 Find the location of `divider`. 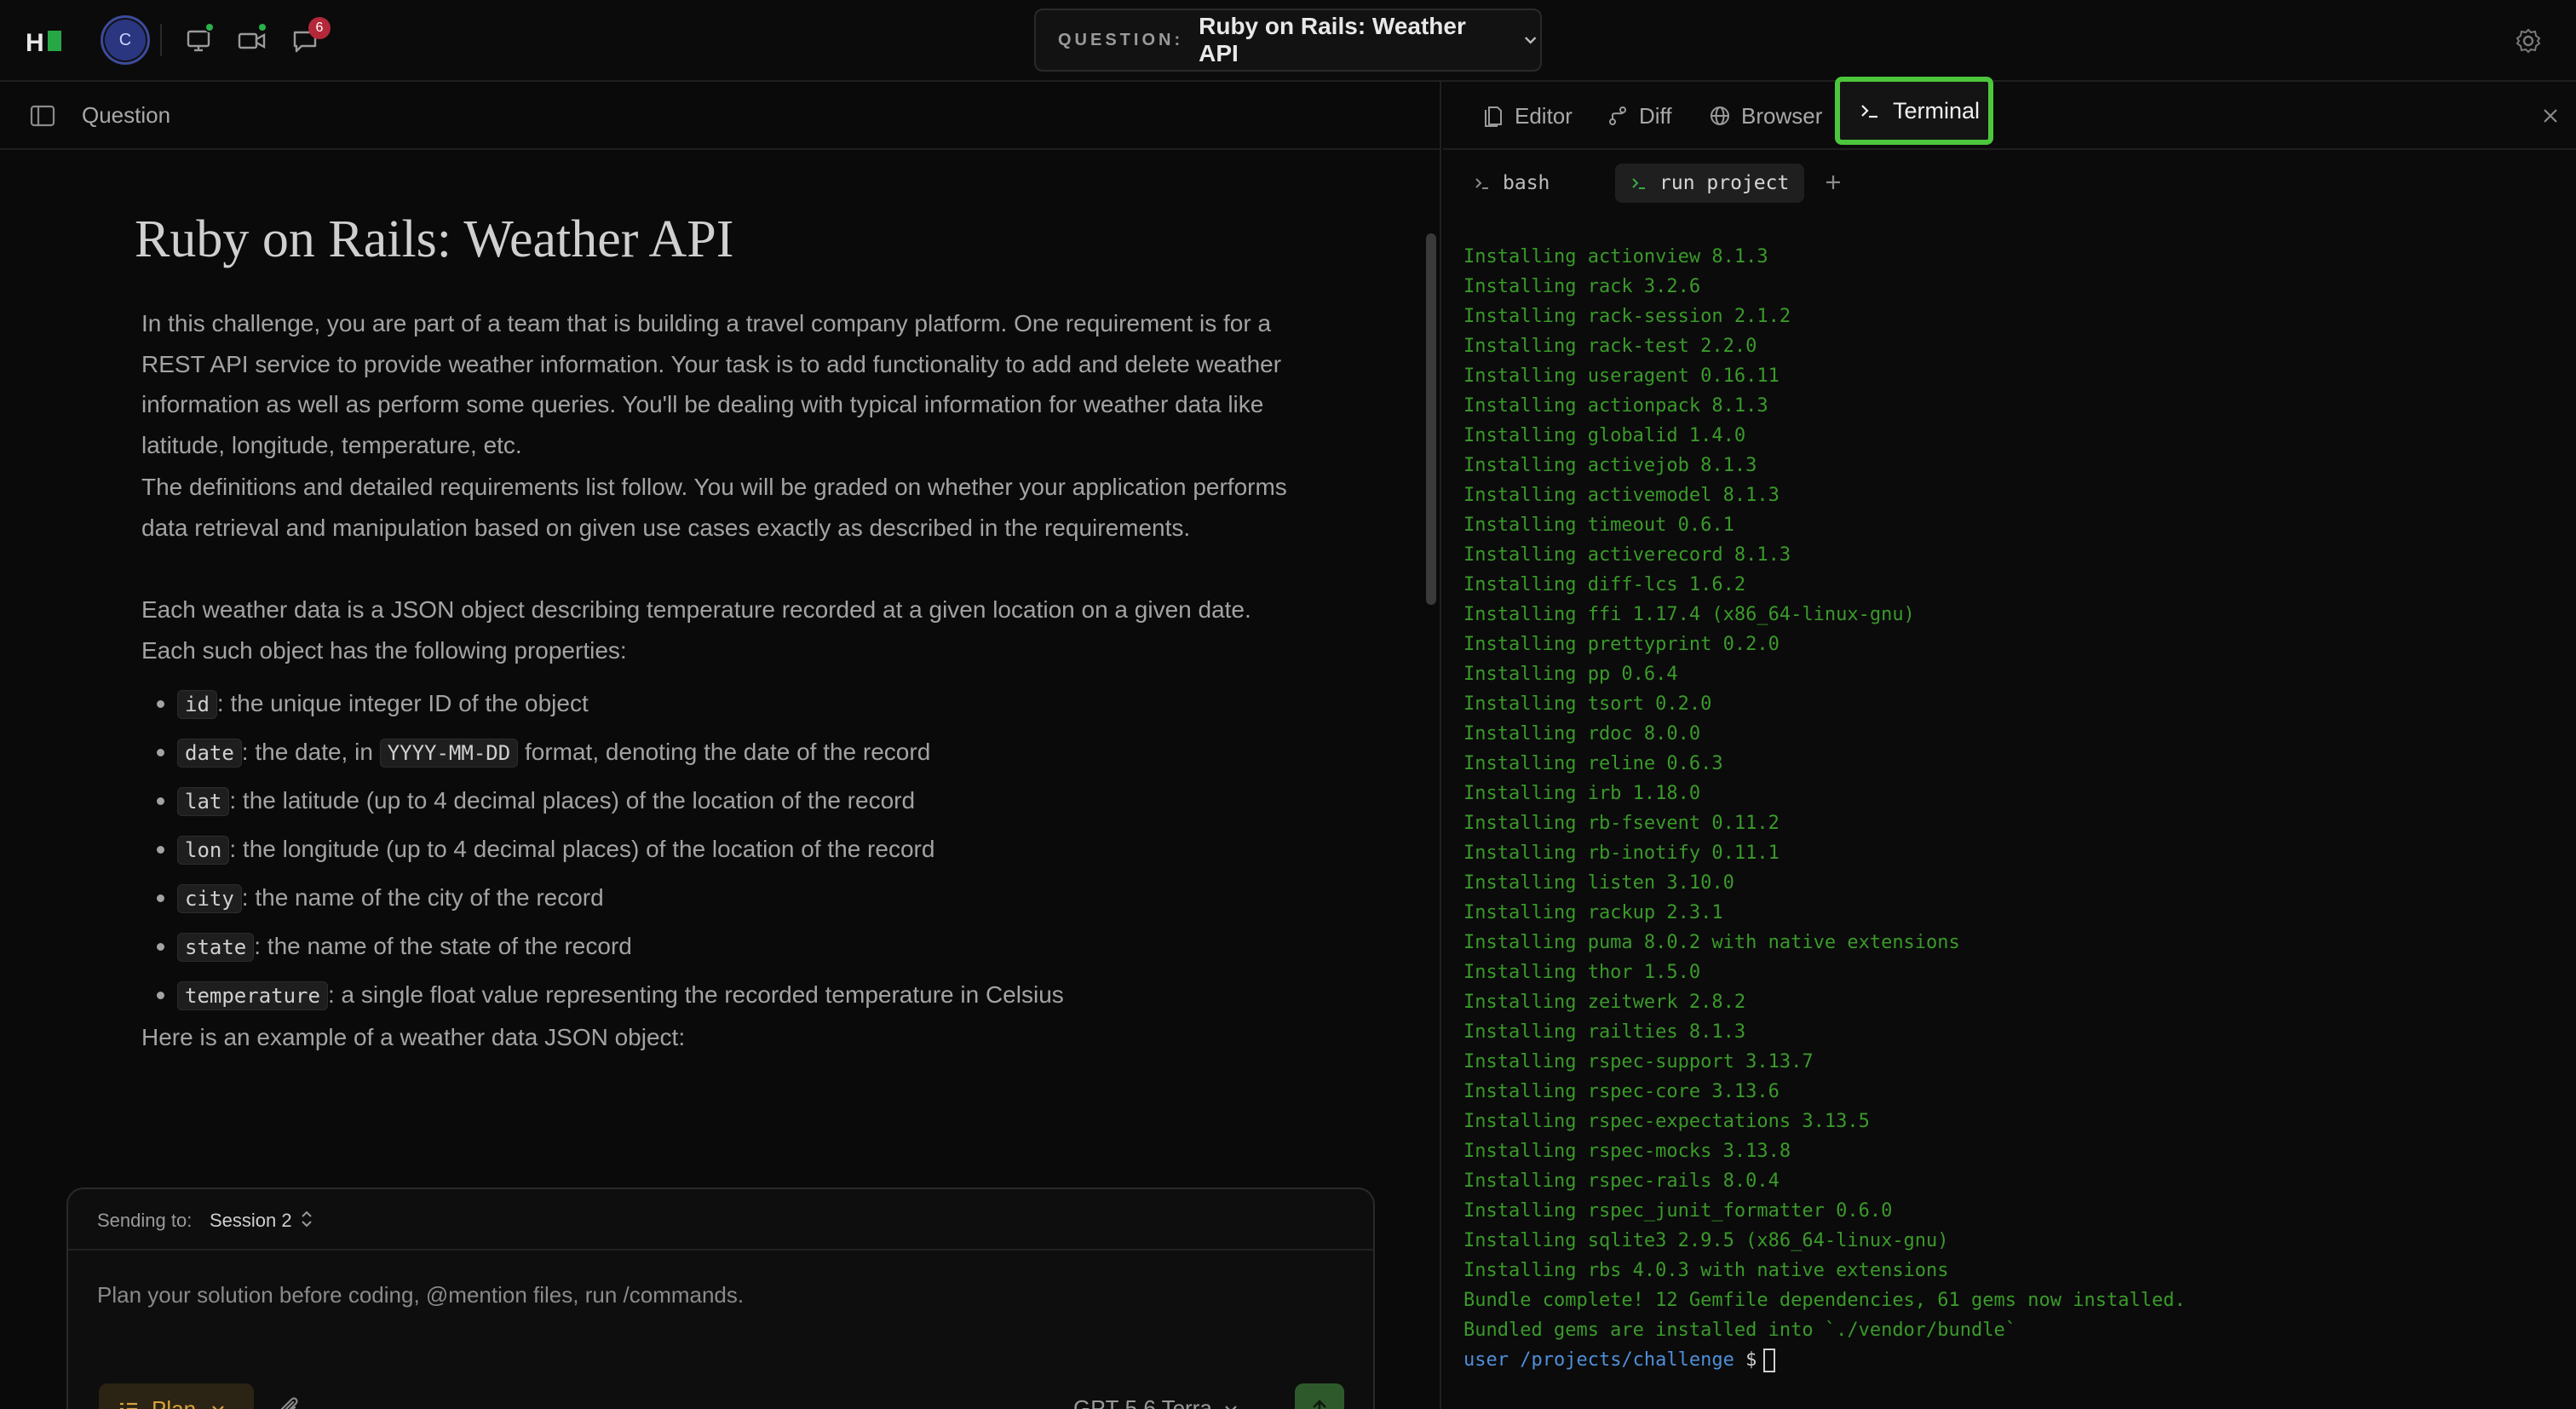

divider is located at coordinates (161, 40).